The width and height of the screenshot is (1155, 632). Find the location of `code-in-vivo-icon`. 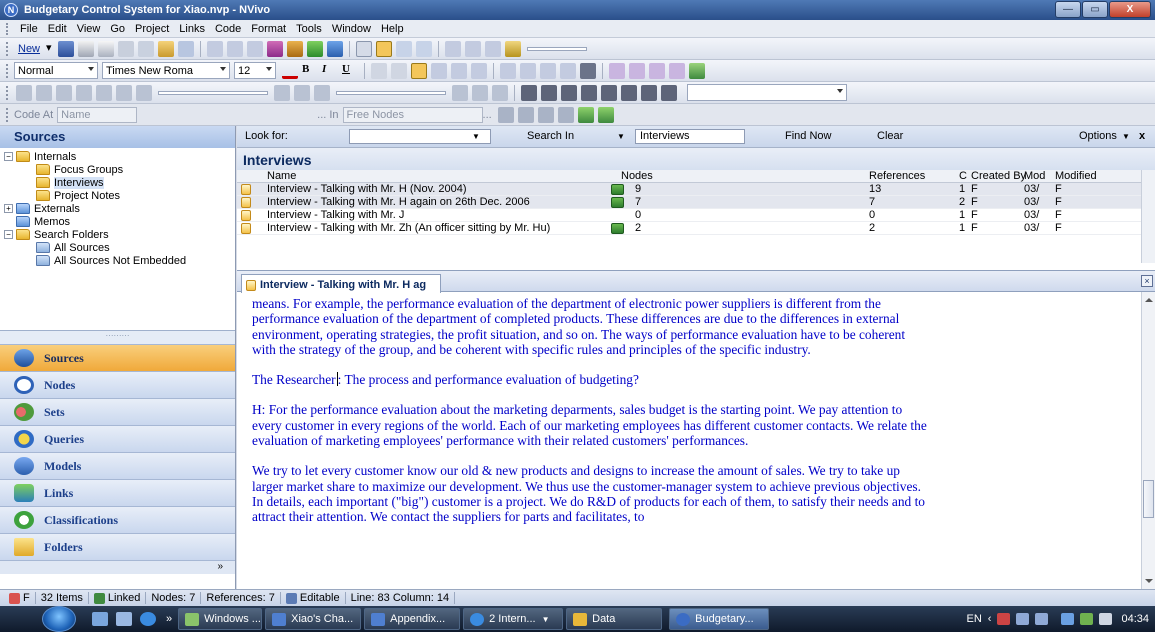

code-in-vivo-icon is located at coordinates (545, 114).